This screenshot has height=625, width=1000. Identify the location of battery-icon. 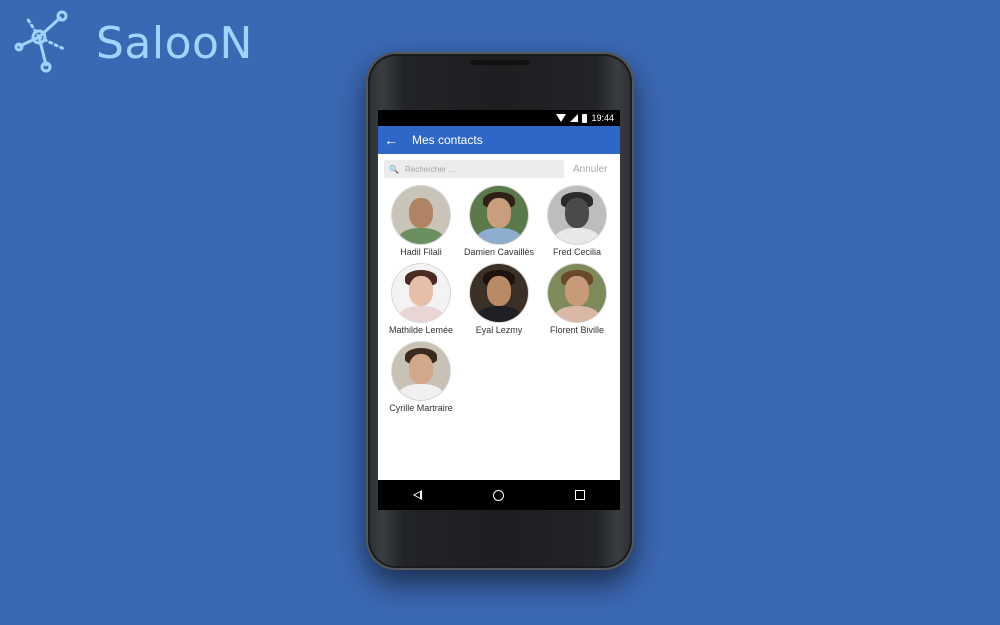
(585, 118).